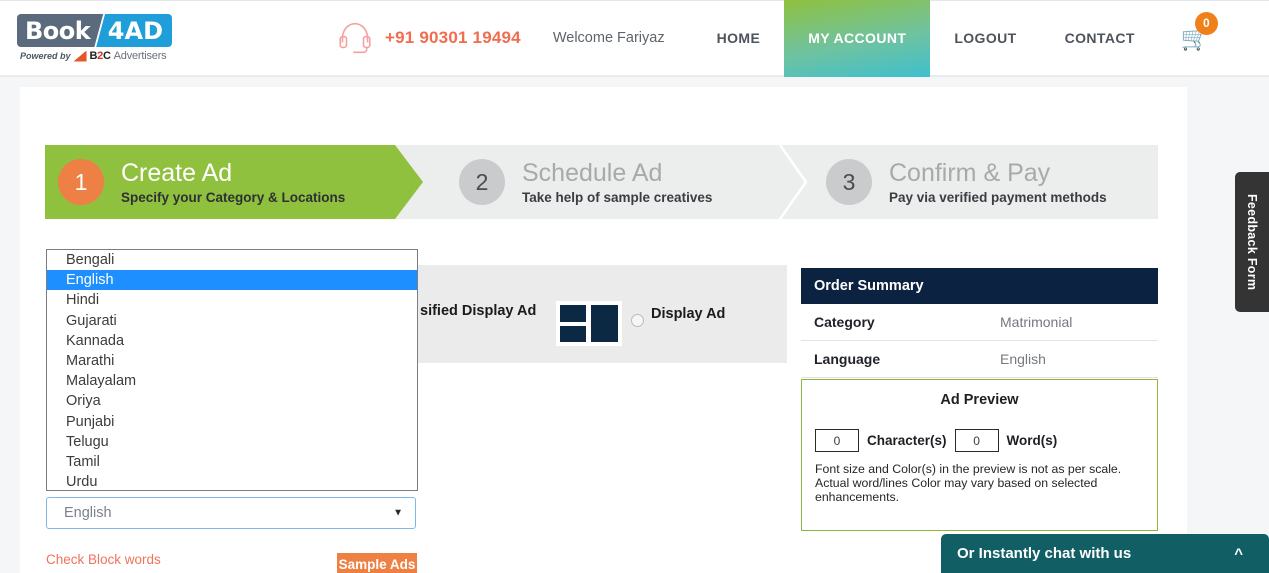 The width and height of the screenshot is (1269, 573). Describe the element at coordinates (138, 30) in the screenshot. I see `logo-4ad-text: 4AD` at that location.